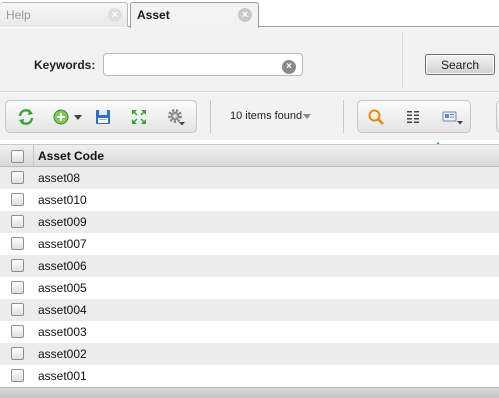 The height and width of the screenshot is (398, 499). What do you see at coordinates (71, 156) in the screenshot?
I see `column-header-asset-code: Asset Code` at bounding box center [71, 156].